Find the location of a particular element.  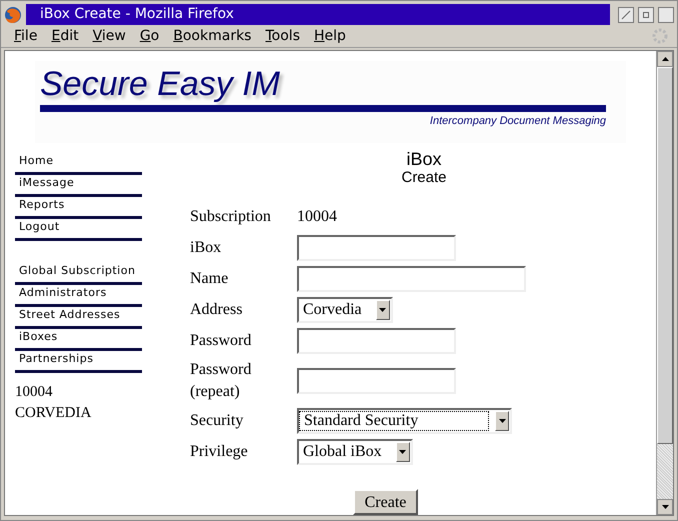

page-subtitle: Create is located at coordinates (424, 178).